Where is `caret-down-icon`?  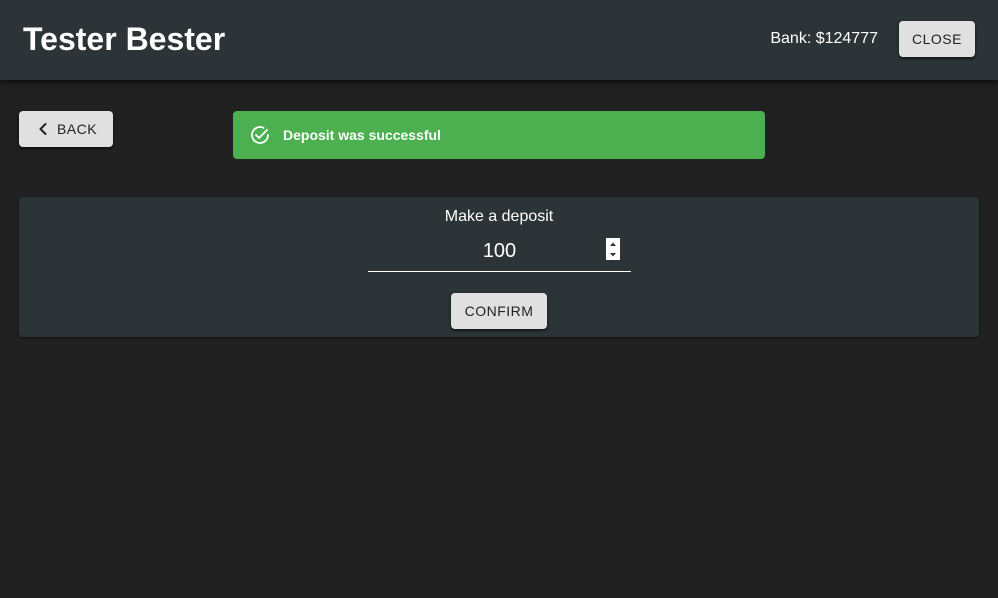 caret-down-icon is located at coordinates (613, 254).